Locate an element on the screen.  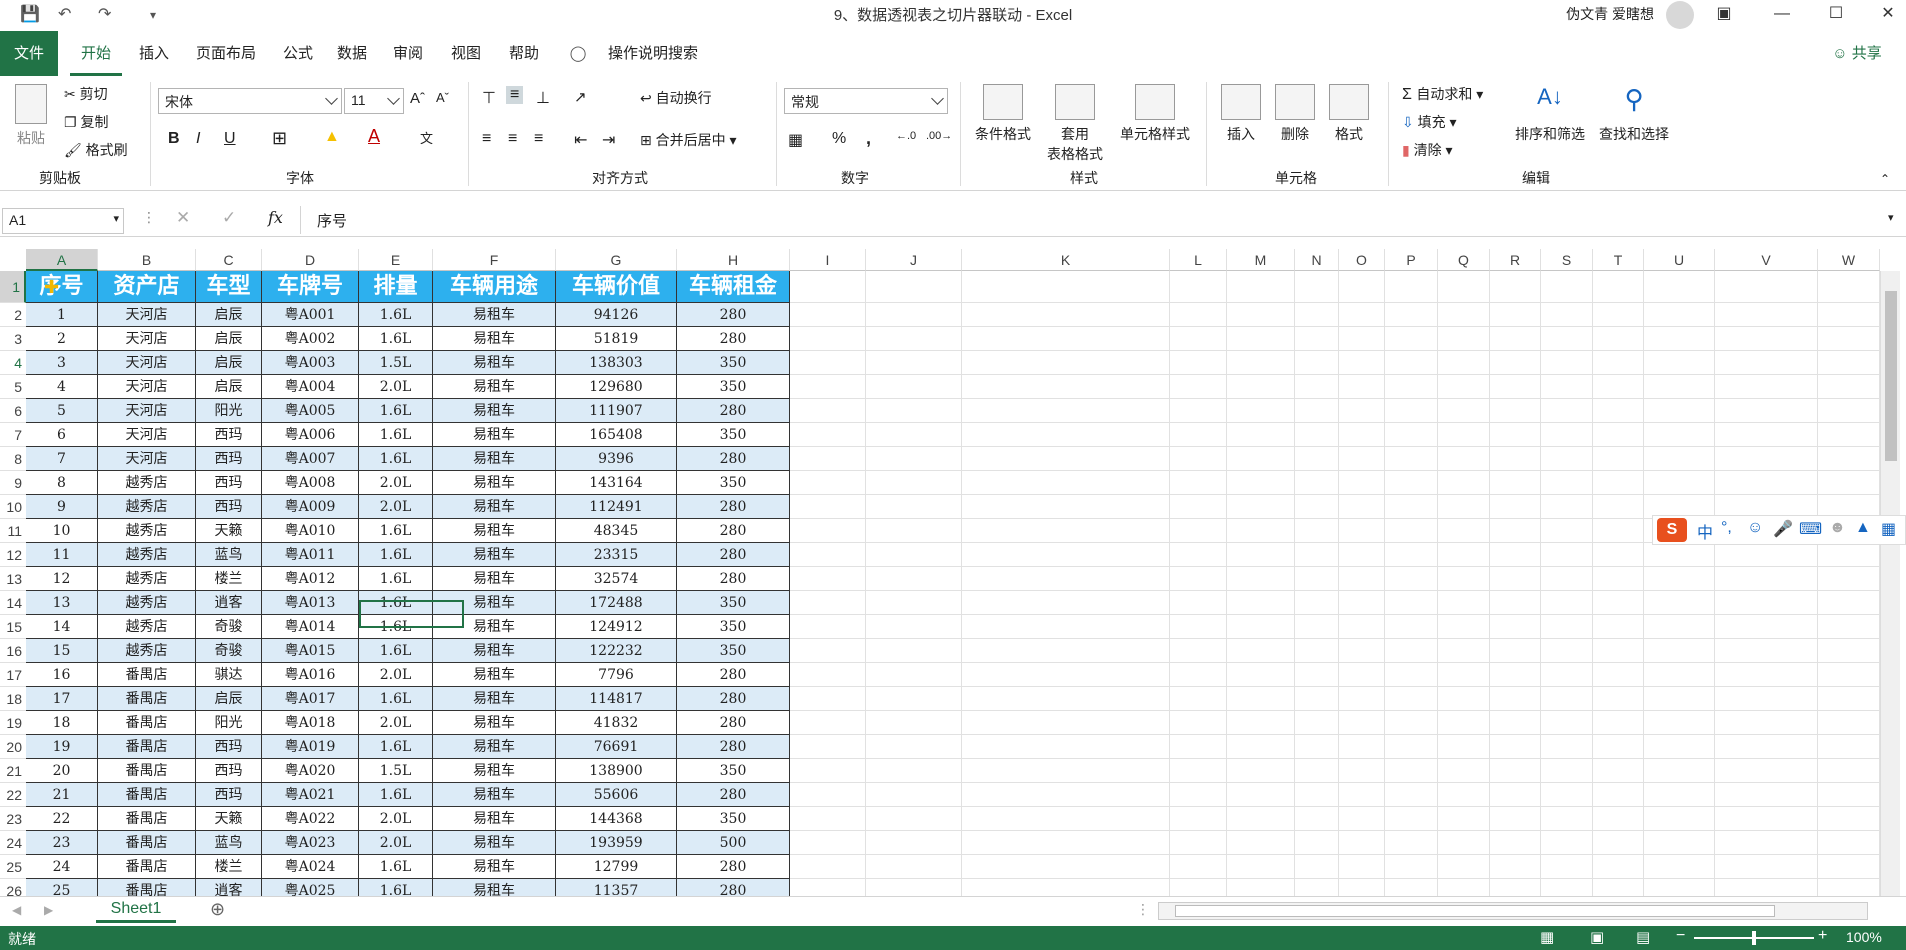
toolbox-icon: ▦ is located at coordinates (1888, 529).